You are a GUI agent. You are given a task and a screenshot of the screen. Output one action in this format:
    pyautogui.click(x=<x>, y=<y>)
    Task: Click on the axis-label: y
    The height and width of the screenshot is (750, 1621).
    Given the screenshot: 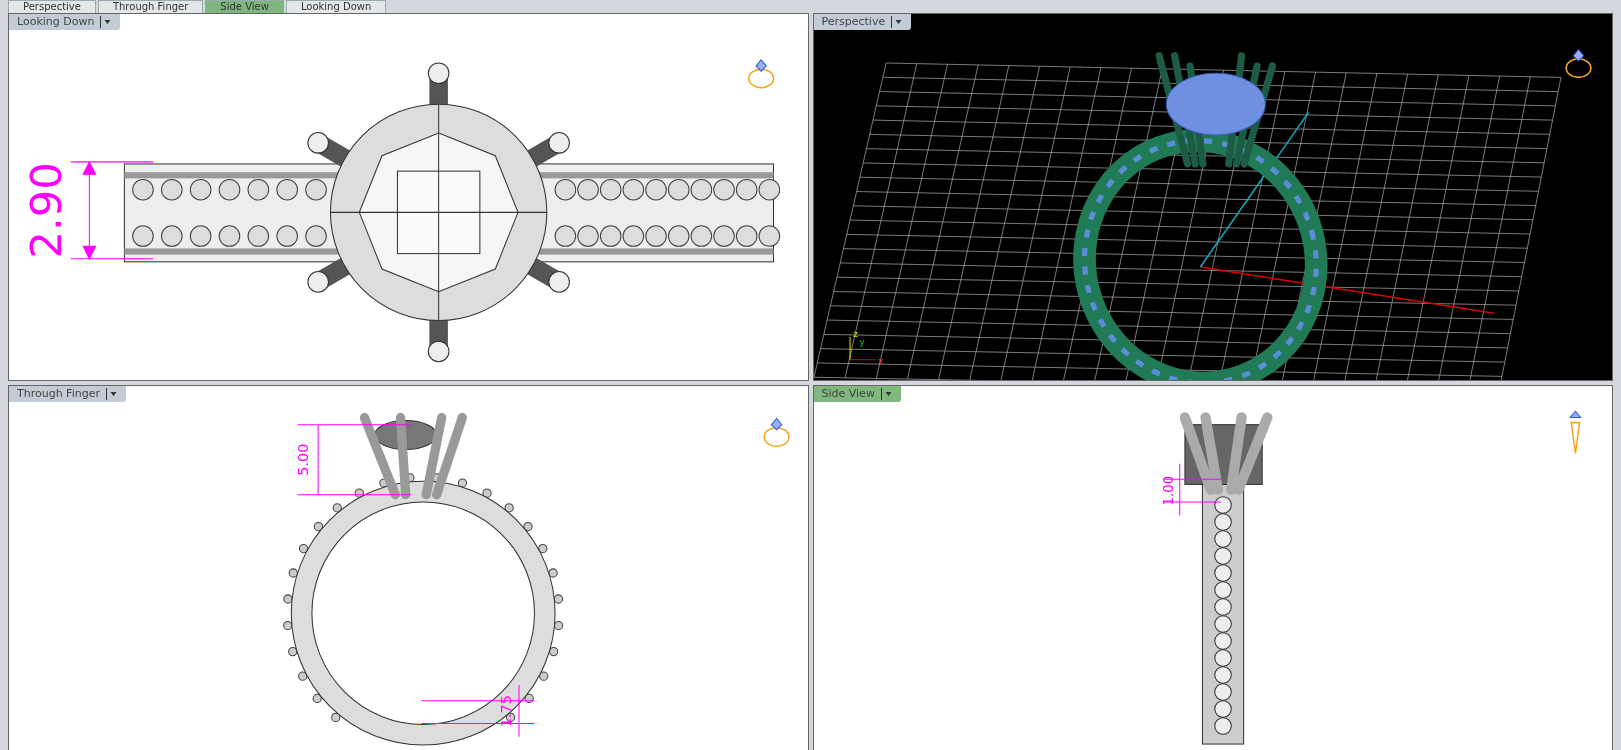 What is the action you would take?
    pyautogui.click(x=861, y=342)
    